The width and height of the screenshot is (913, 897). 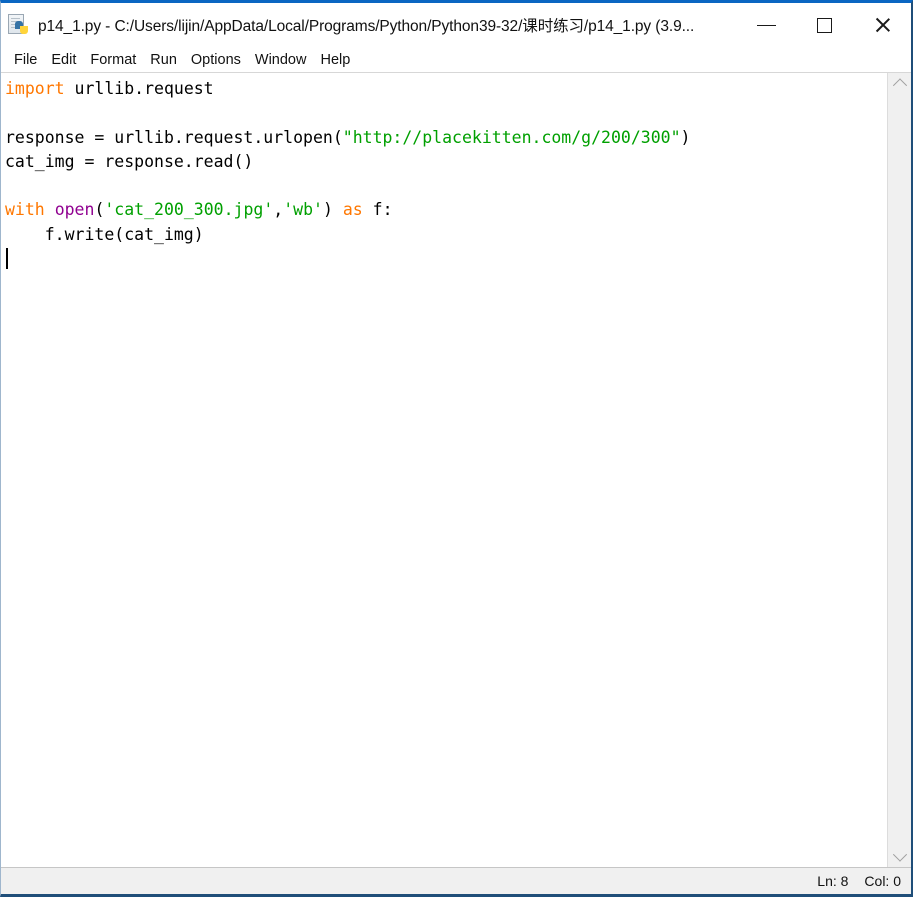 I want to click on menu-item-edit: Edit, so click(x=63, y=60).